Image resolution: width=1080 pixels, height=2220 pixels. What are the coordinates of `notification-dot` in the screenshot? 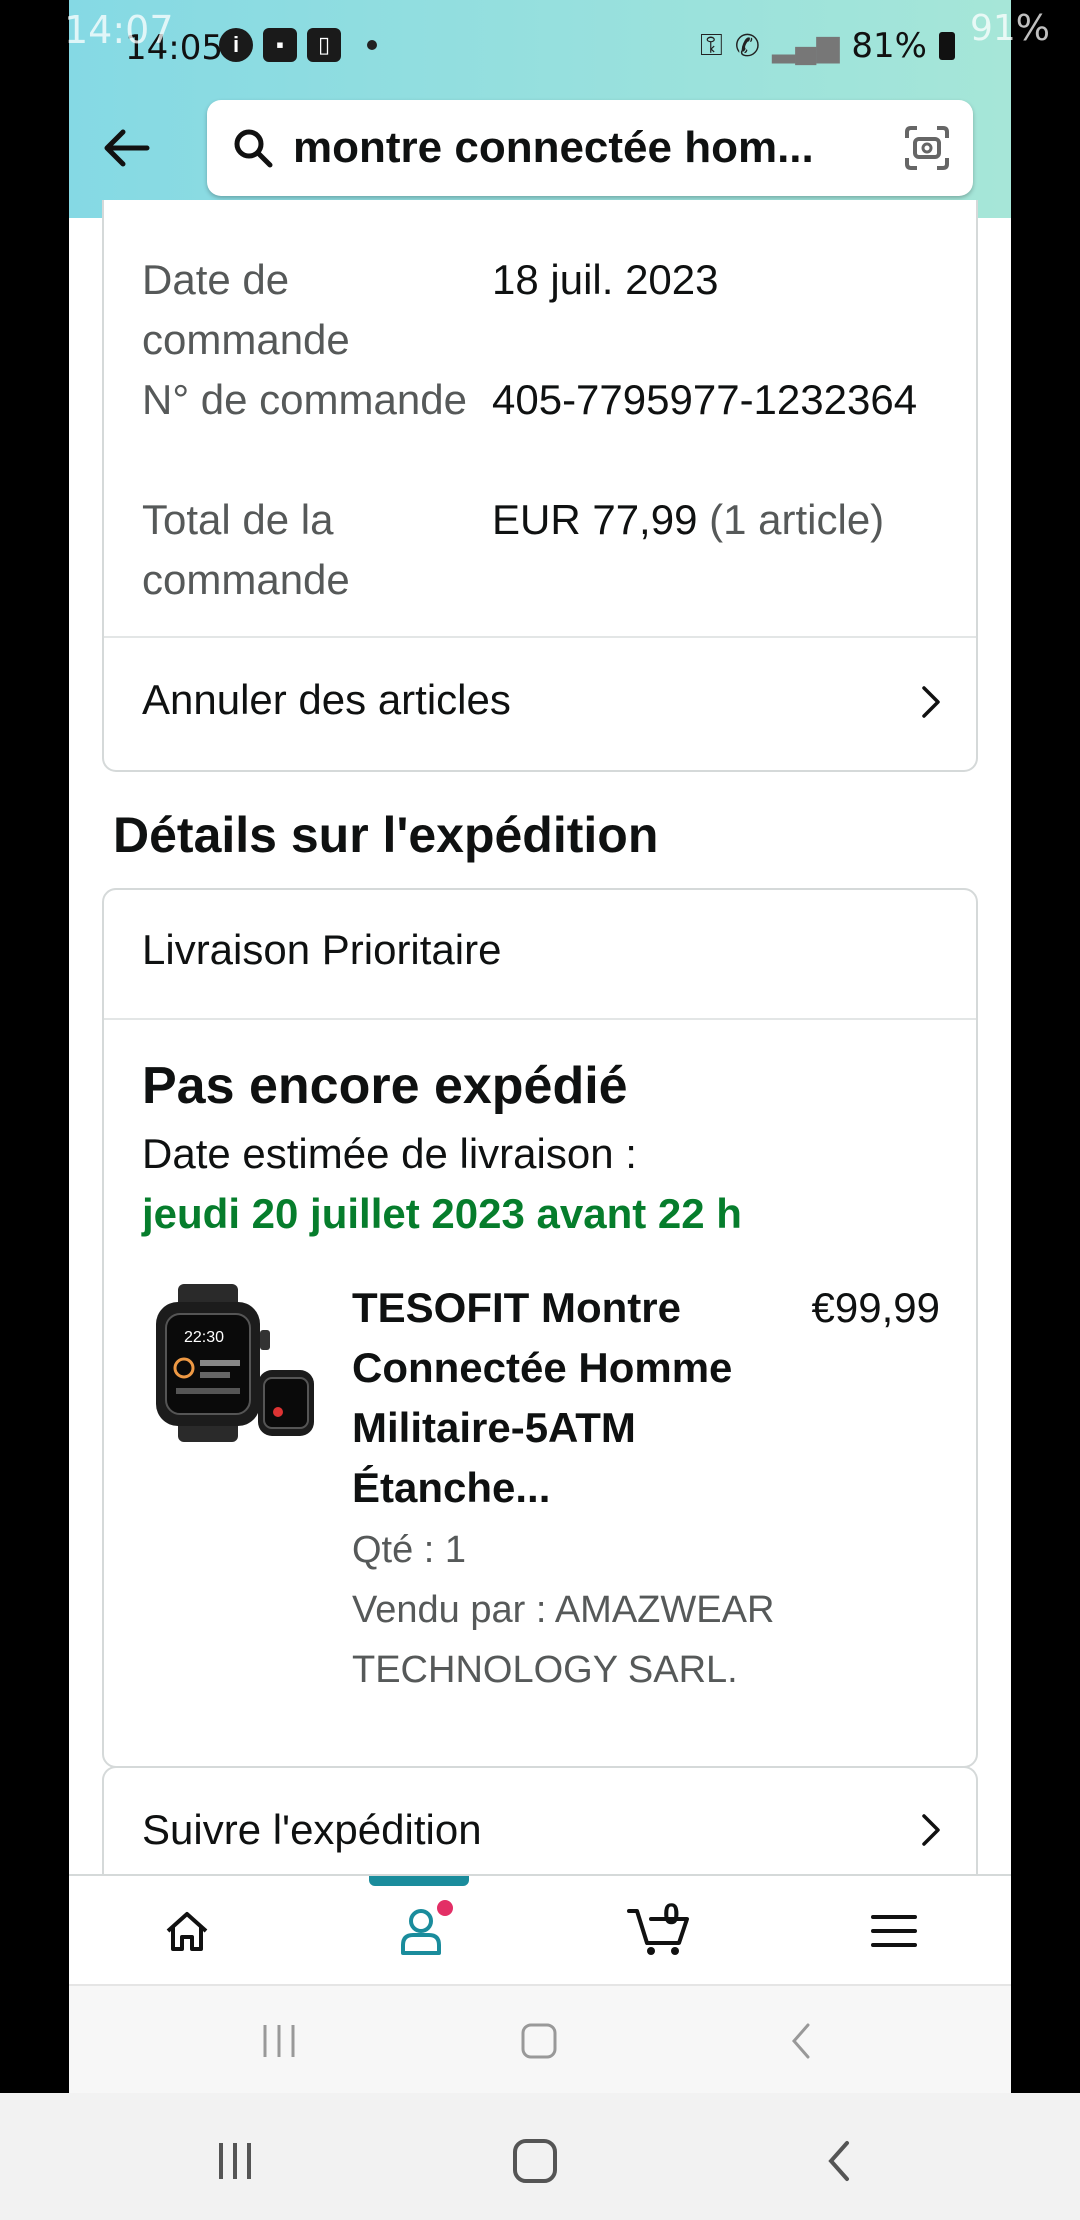 It's located at (445, 1908).